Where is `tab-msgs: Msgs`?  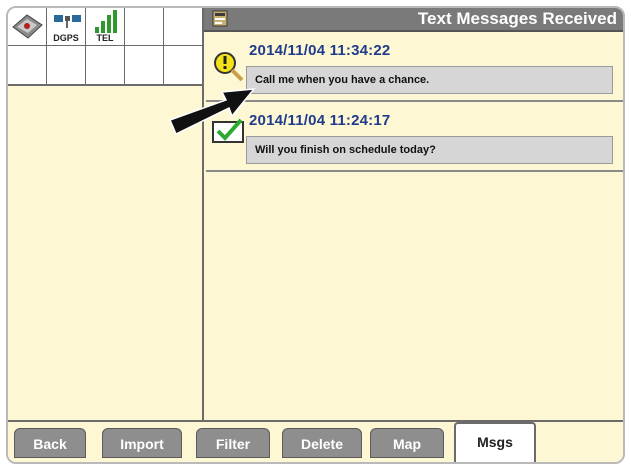
tab-msgs: Msgs is located at coordinates (495, 442).